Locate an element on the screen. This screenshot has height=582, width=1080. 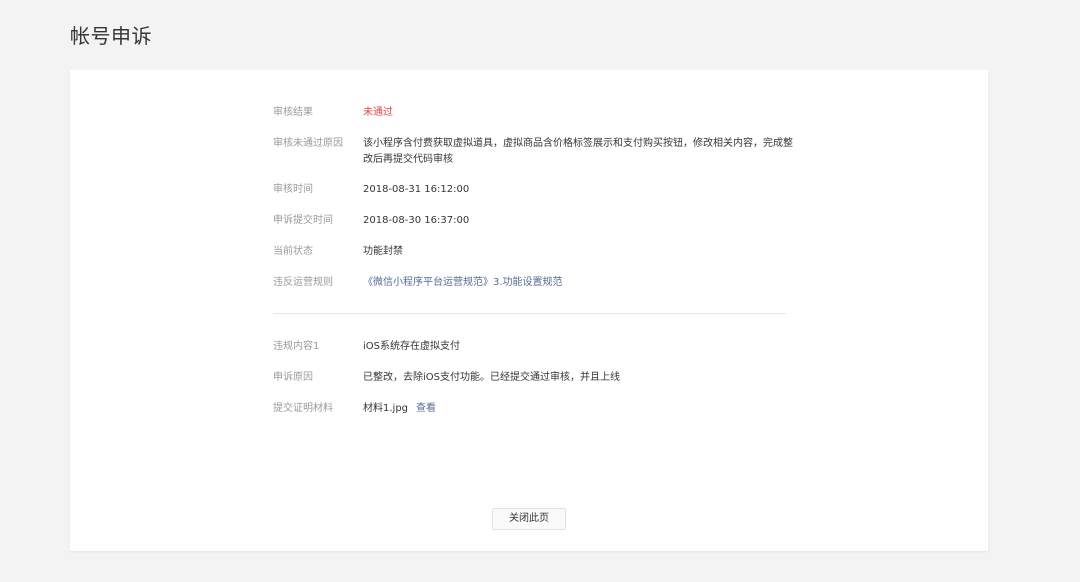
view-evidence-link: 查看 is located at coordinates (426, 408).